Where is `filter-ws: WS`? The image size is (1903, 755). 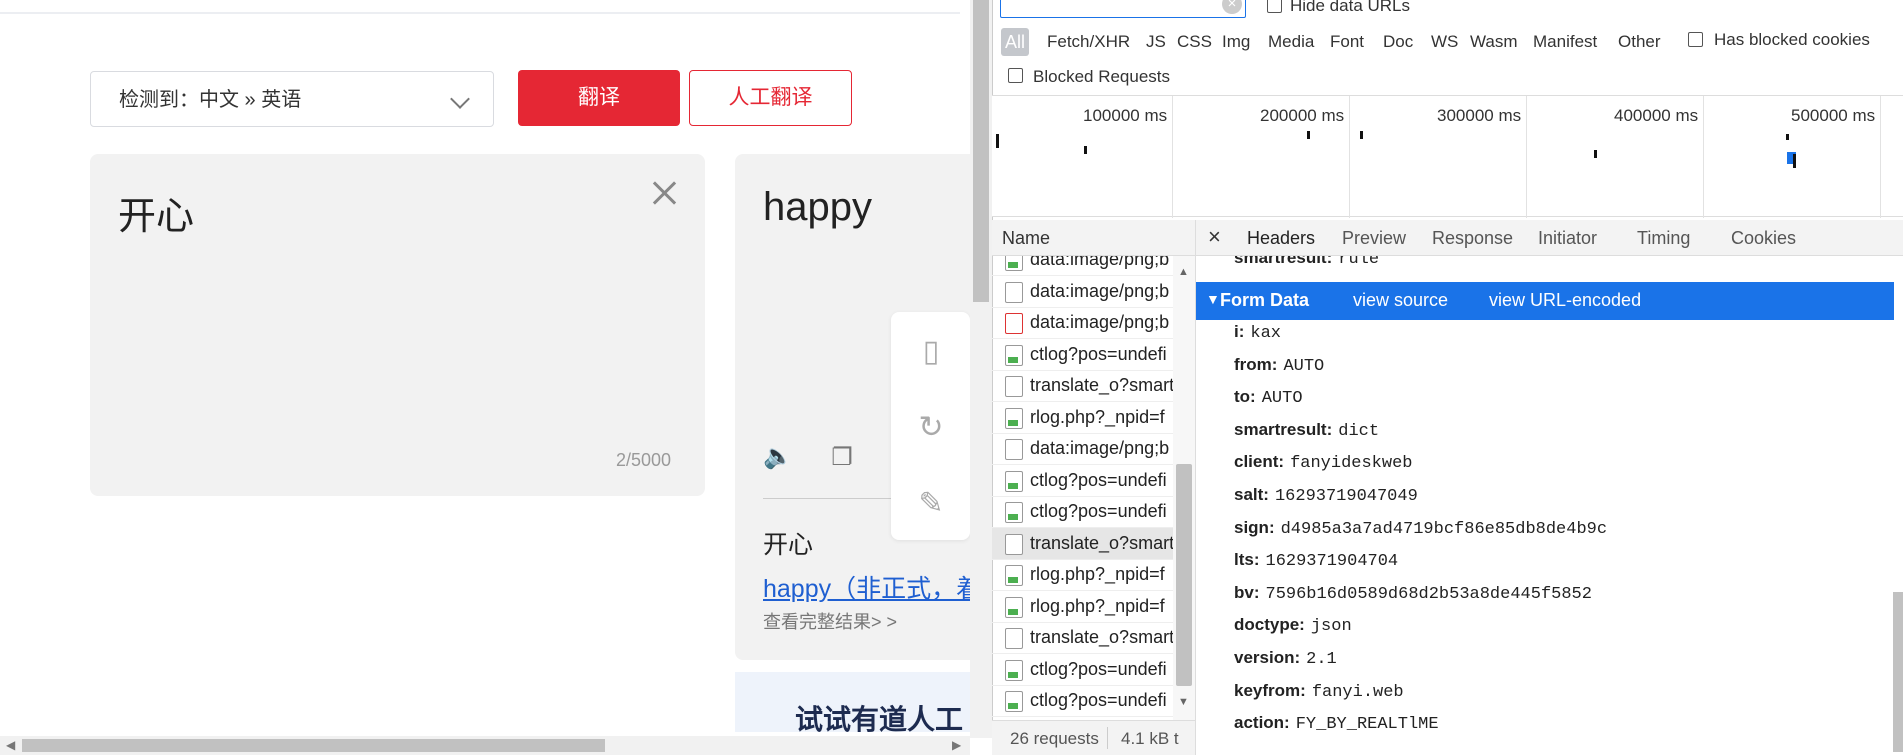 filter-ws: WS is located at coordinates (1444, 42).